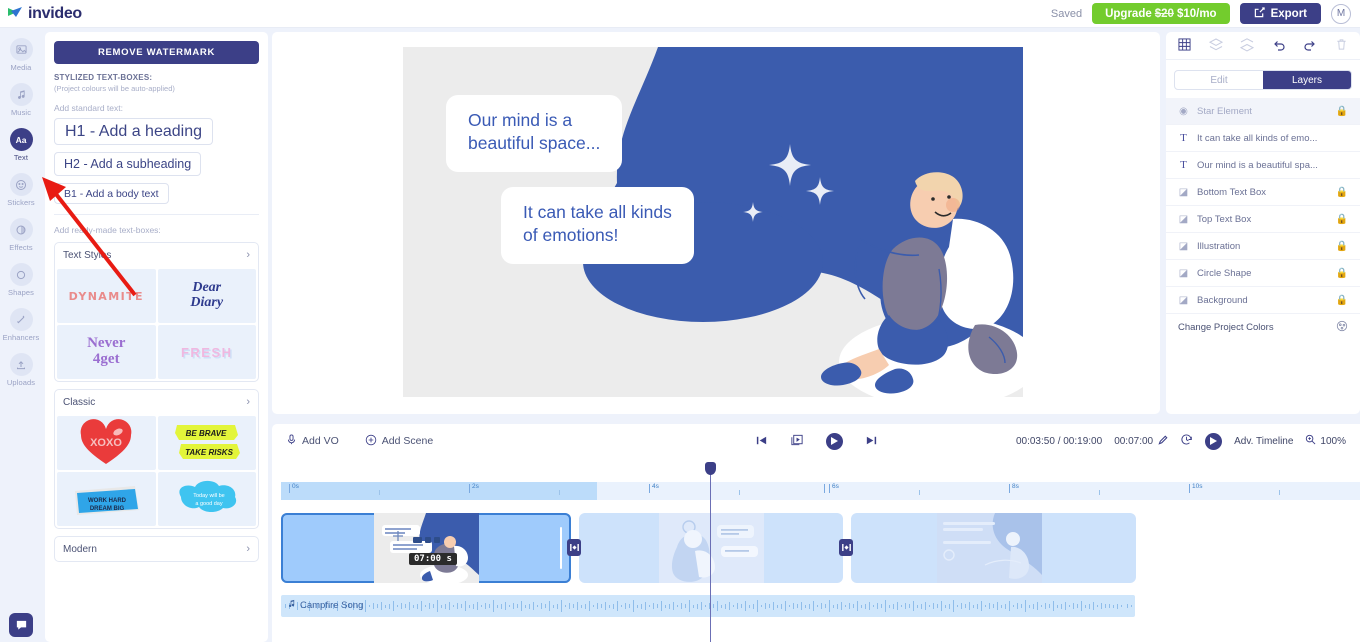 The width and height of the screenshot is (1360, 642). Describe the element at coordinates (1263, 111) in the screenshot. I see `layer-row-star-element: ◉ Star Element 🔒` at that location.